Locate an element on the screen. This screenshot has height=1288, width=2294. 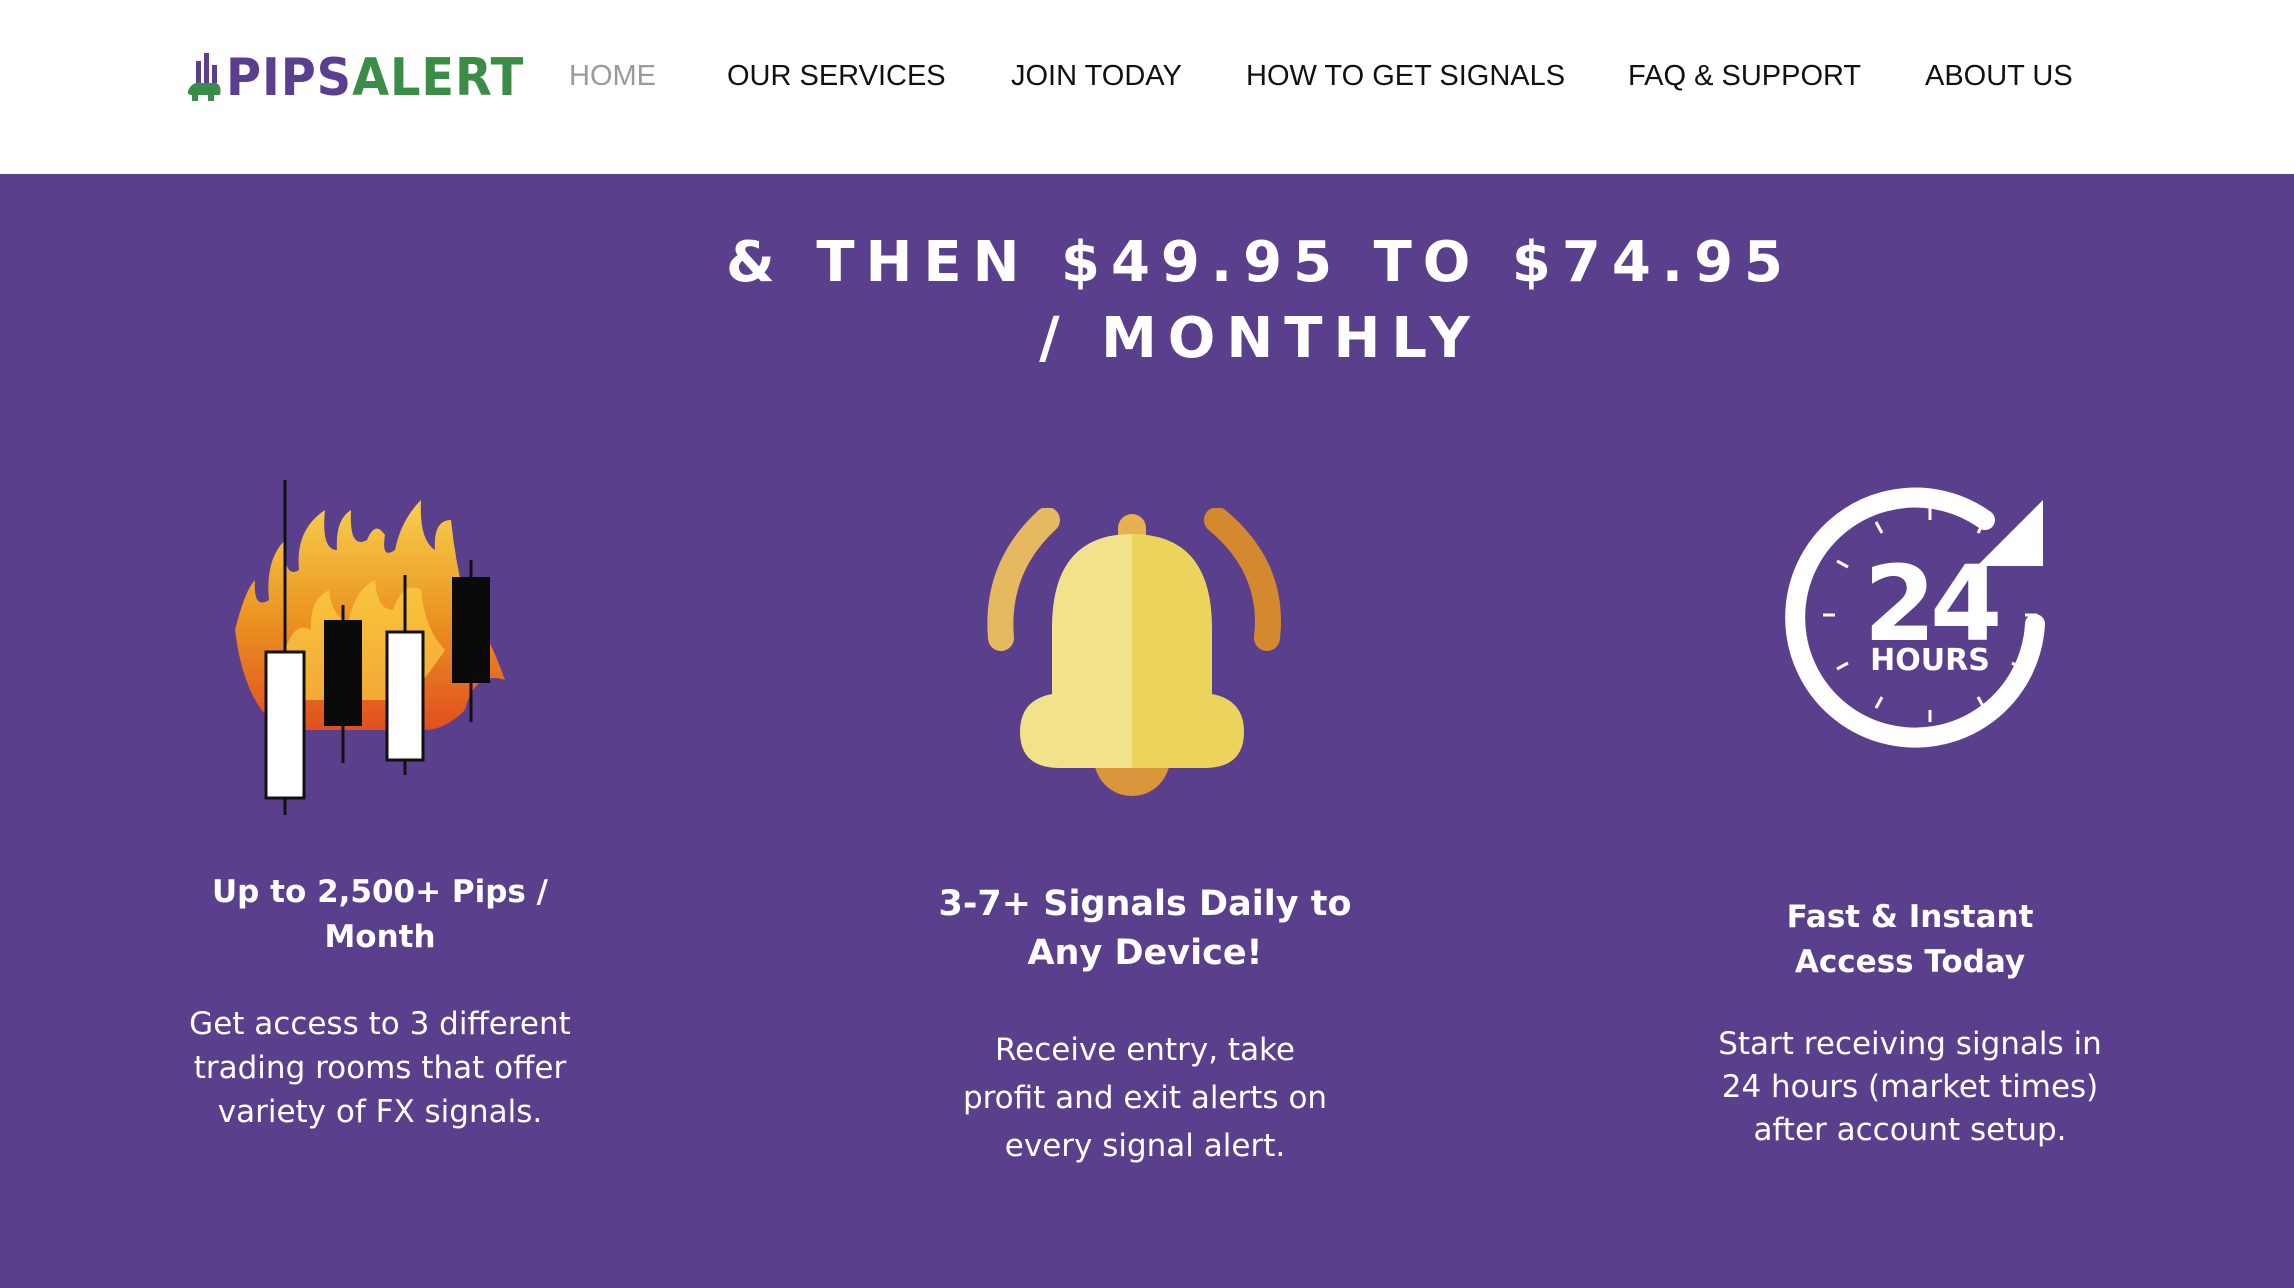
feature-signals-text-line2: profit and exit alerts on is located at coordinates (1145, 1098).